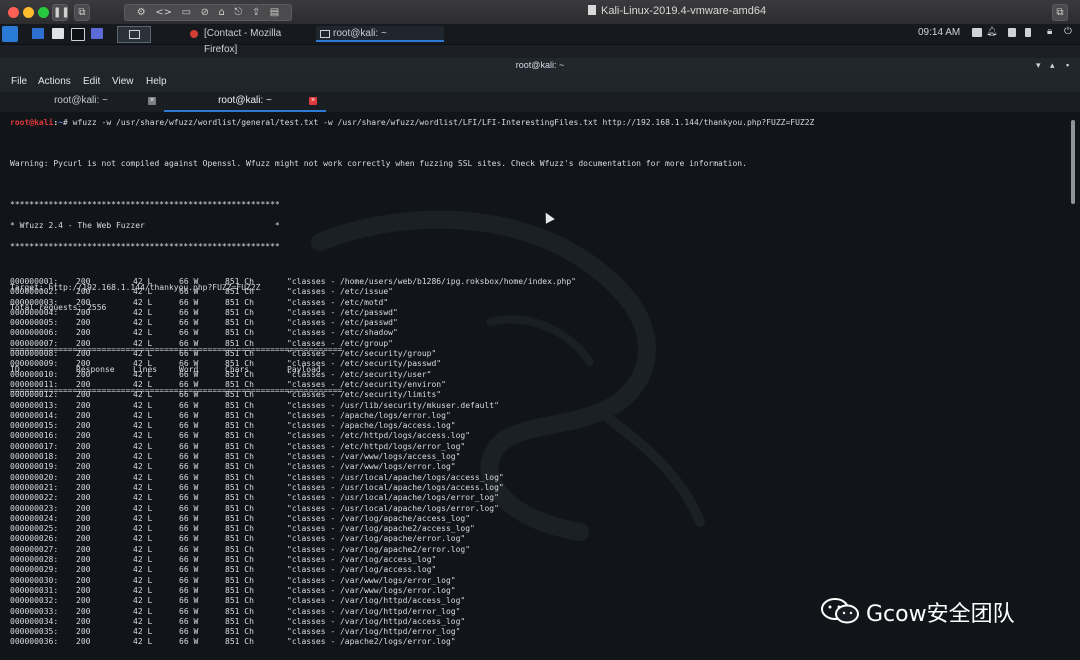 The image size is (1080, 660). What do you see at coordinates (58, 33) in the screenshot?
I see `file-manager-icon` at bounding box center [58, 33].